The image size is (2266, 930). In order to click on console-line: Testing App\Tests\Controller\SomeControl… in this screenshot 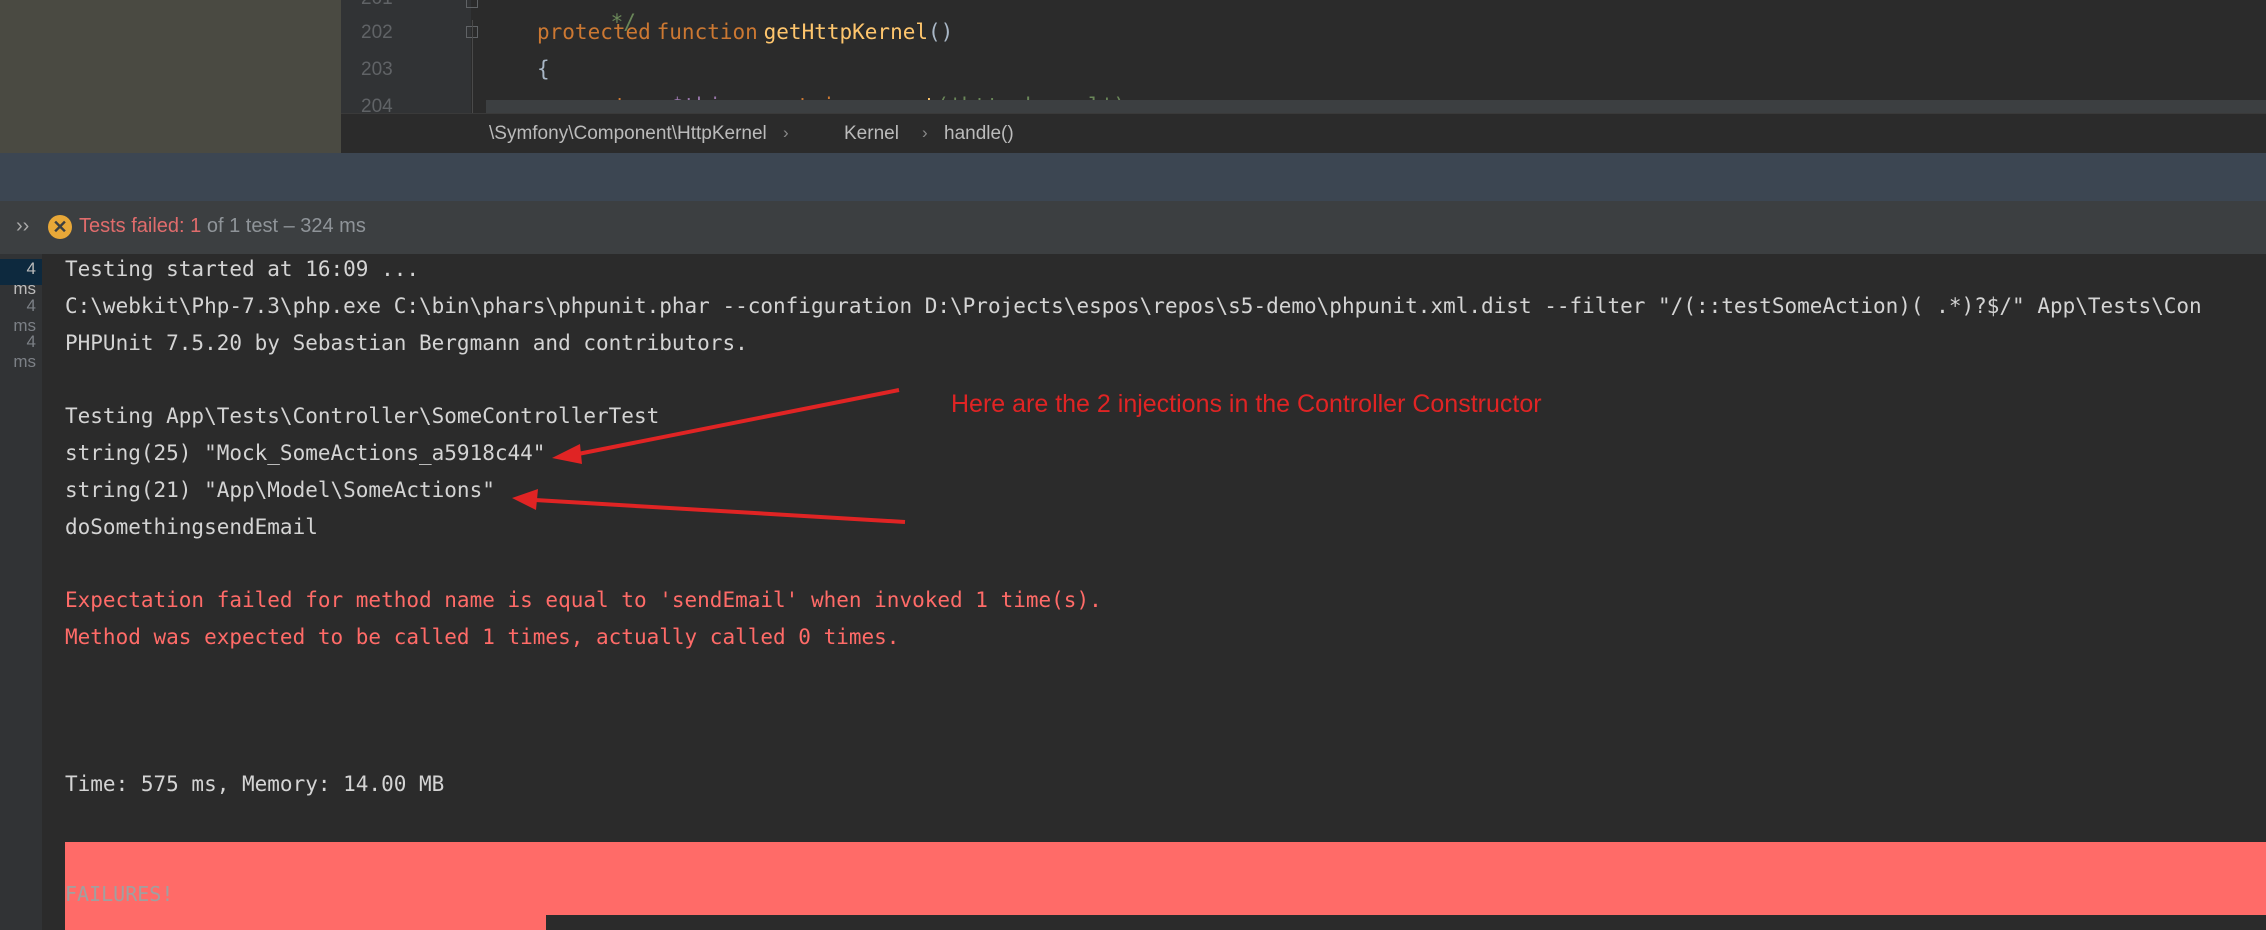, I will do `click(362, 416)`.